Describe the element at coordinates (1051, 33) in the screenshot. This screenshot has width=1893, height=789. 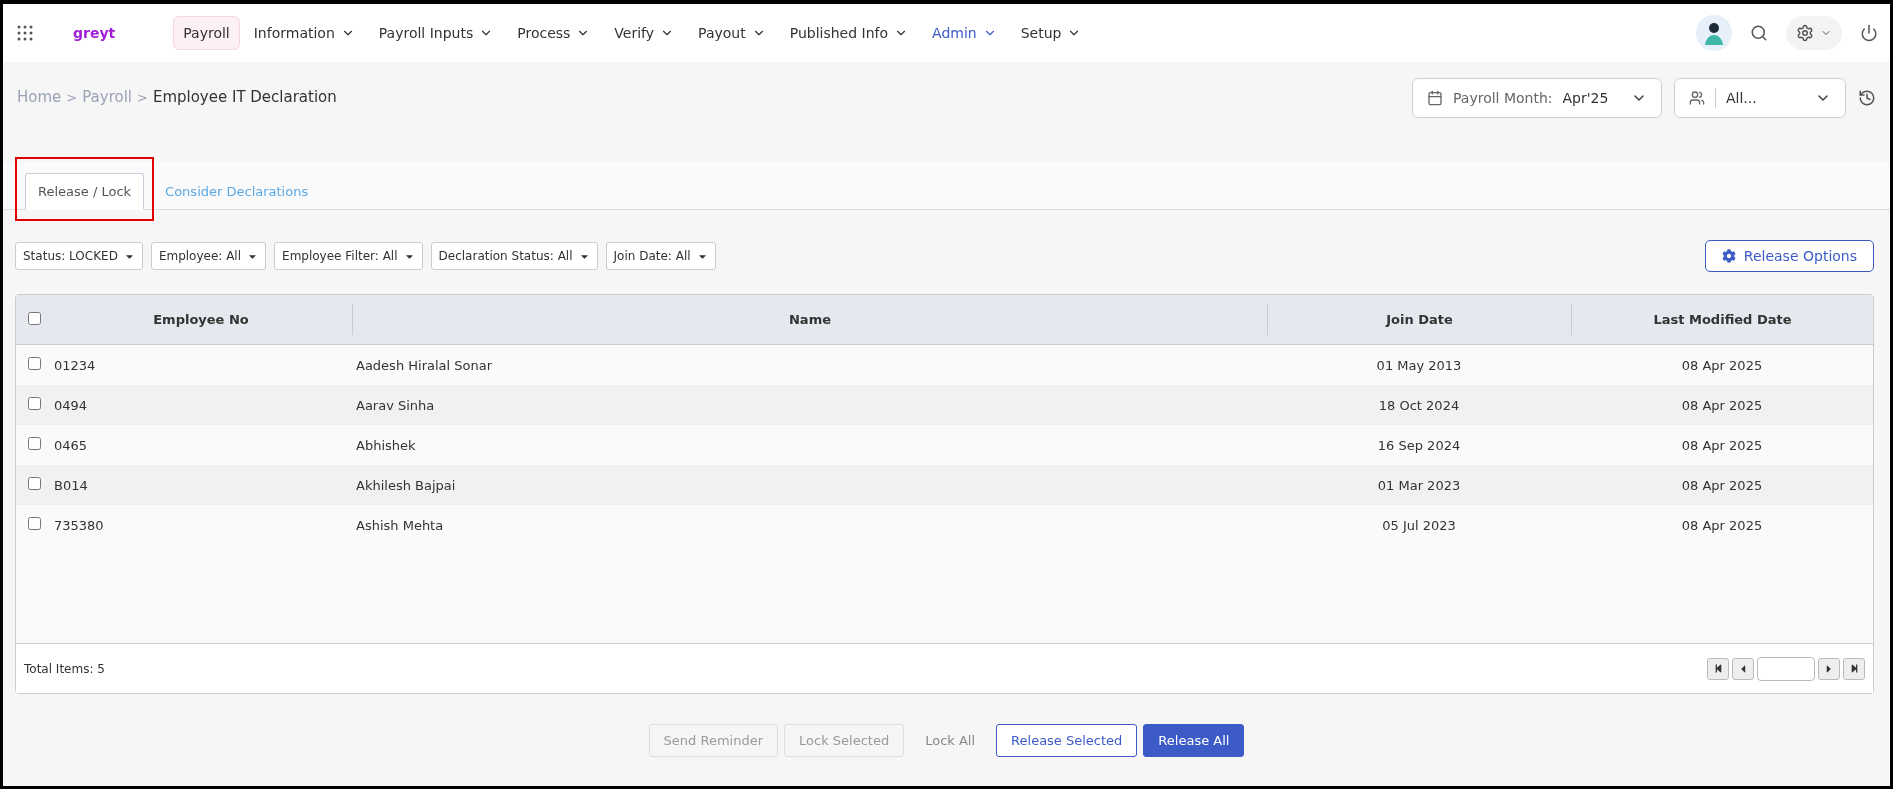
I see `nav-item: Setup` at that location.